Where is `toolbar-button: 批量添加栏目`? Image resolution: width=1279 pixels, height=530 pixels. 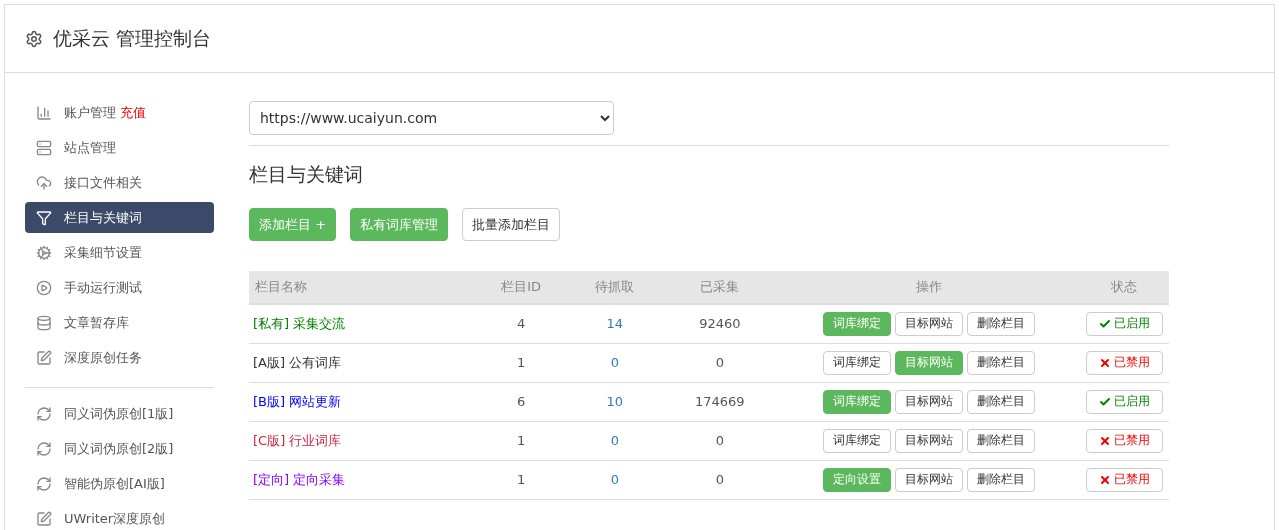
toolbar-button: 批量添加栏目 is located at coordinates (511, 224).